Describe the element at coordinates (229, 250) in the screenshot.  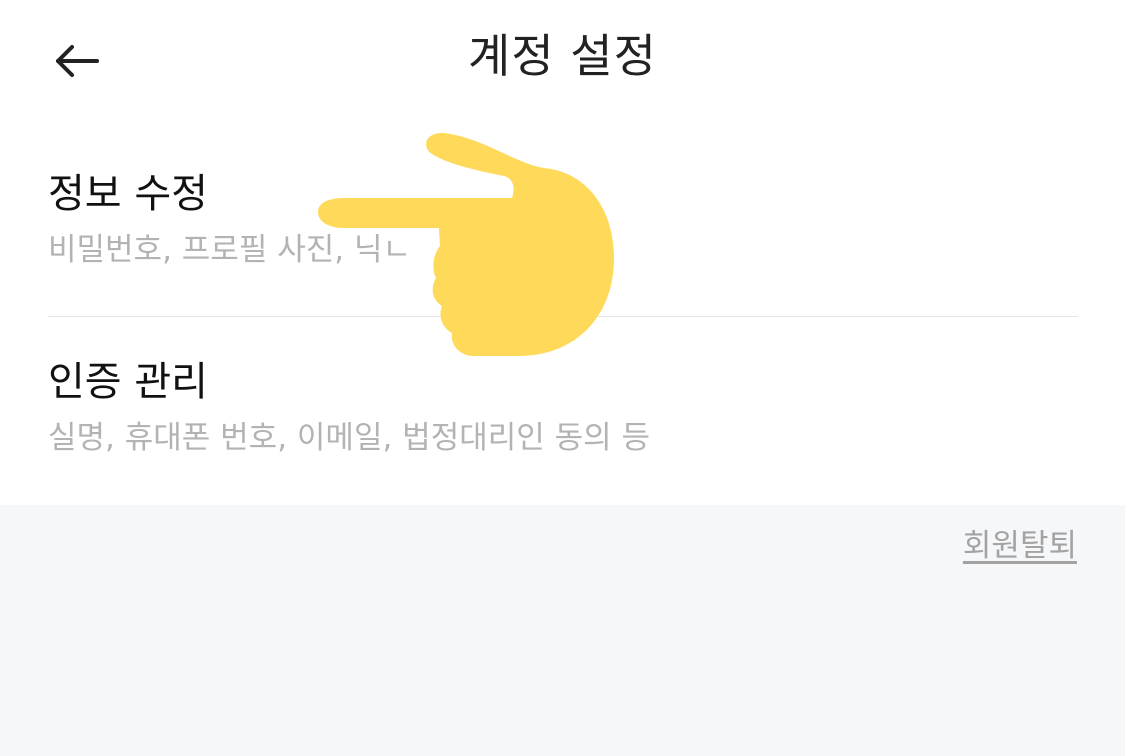
I see `menu-item-description: 비밀번호, 프로필 사진, 닉ㄴ` at that location.